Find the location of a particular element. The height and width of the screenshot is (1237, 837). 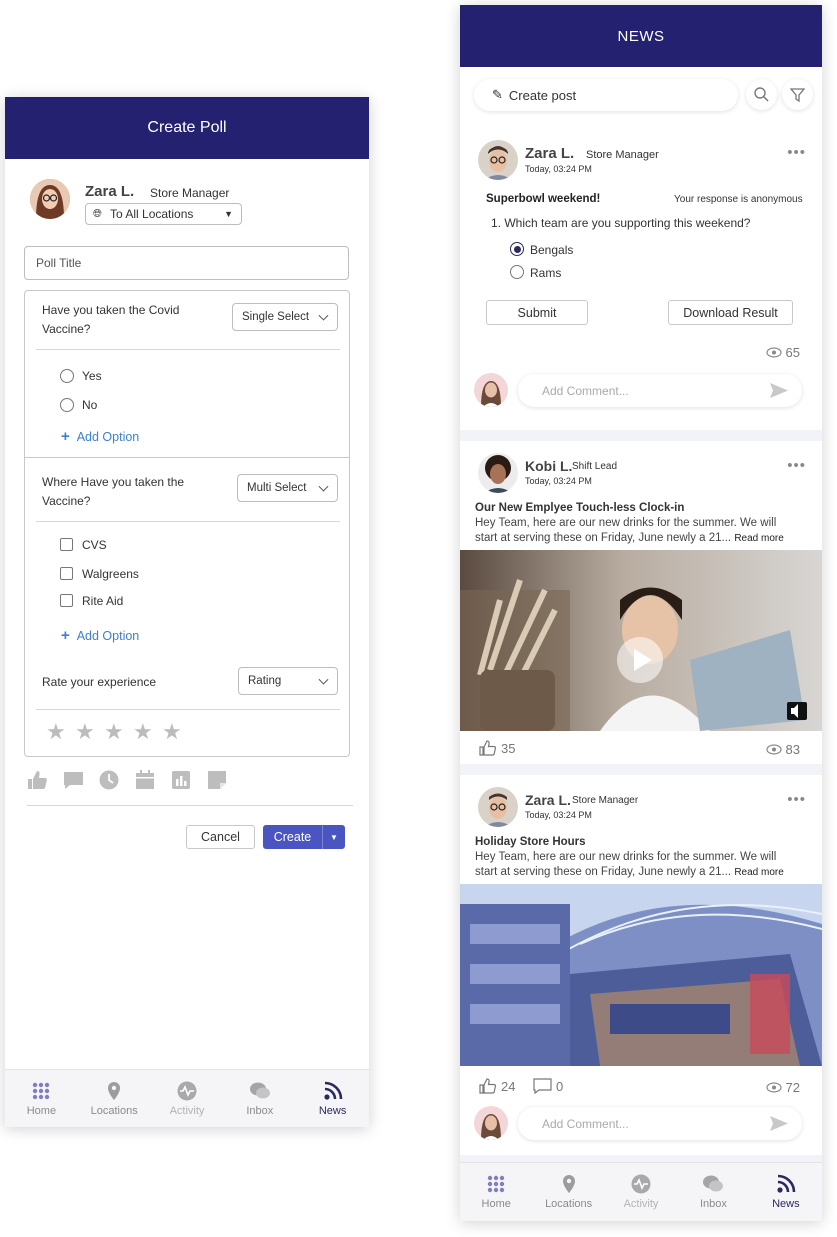

question-1-text-cont: Vaccine? is located at coordinates (66, 329).